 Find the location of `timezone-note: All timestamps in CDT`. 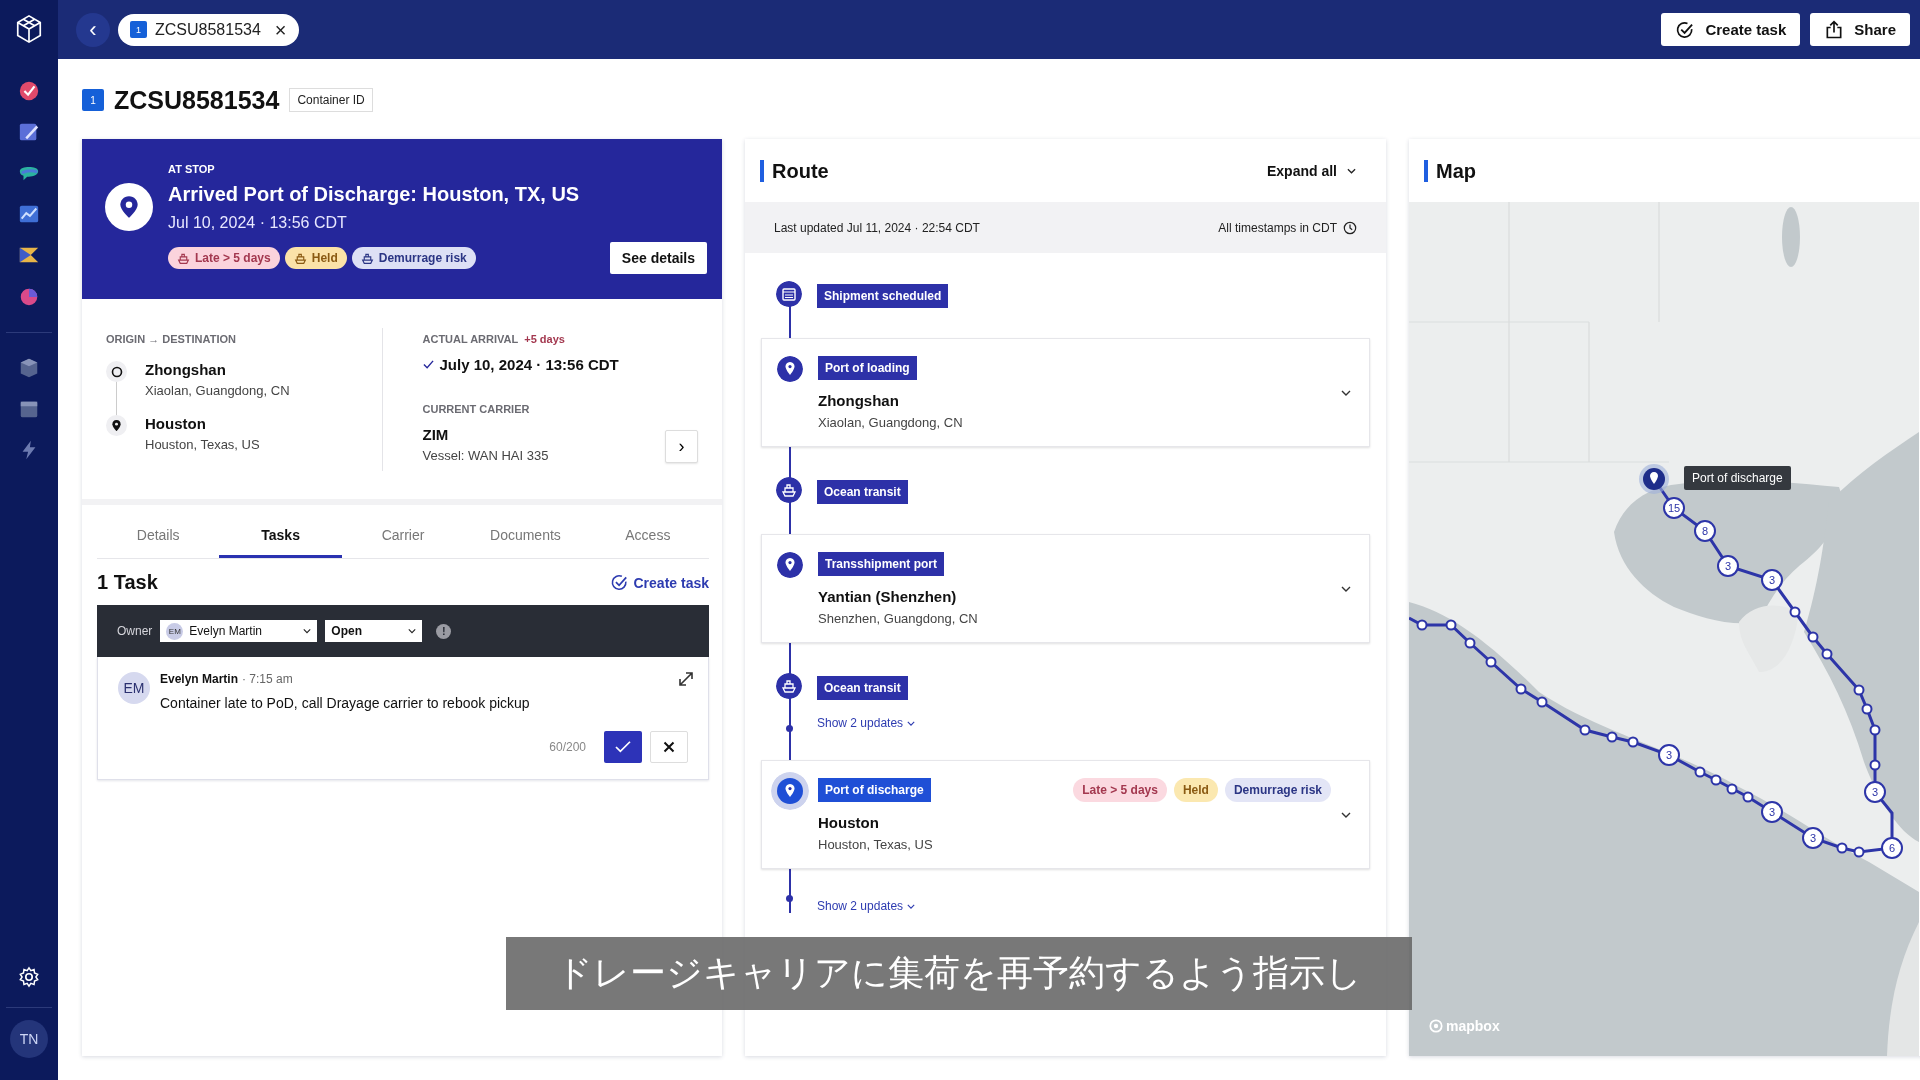

timezone-note: All timestamps in CDT is located at coordinates (1277, 227).